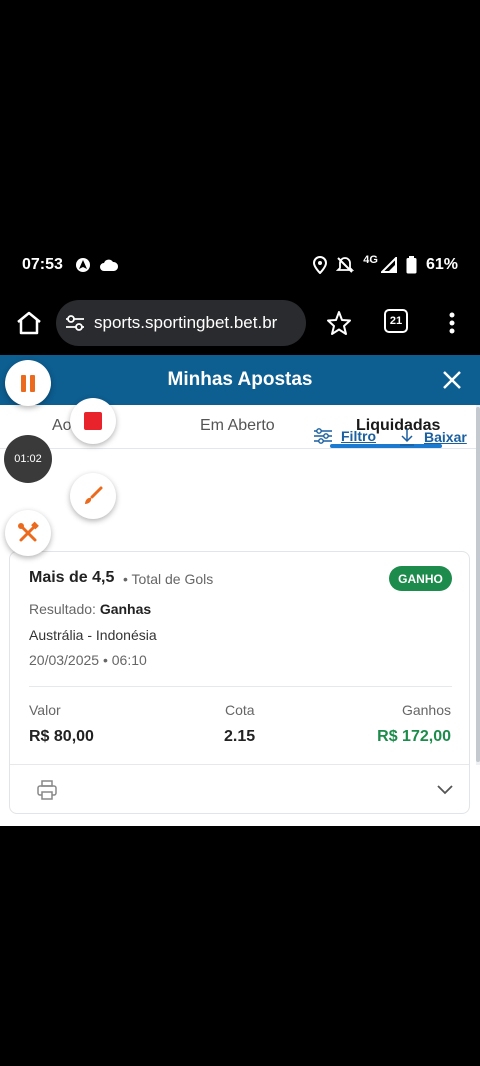 The height and width of the screenshot is (1066, 480). What do you see at coordinates (45, 710) in the screenshot?
I see `stake-label: Valor` at bounding box center [45, 710].